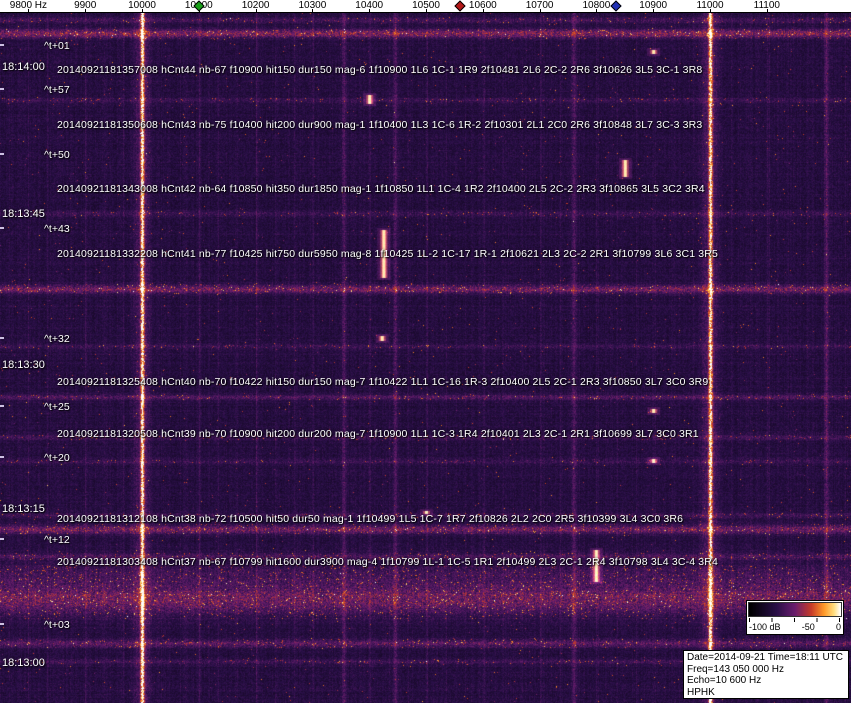  I want to click on blue-diamond-marker-icon, so click(616, 6).